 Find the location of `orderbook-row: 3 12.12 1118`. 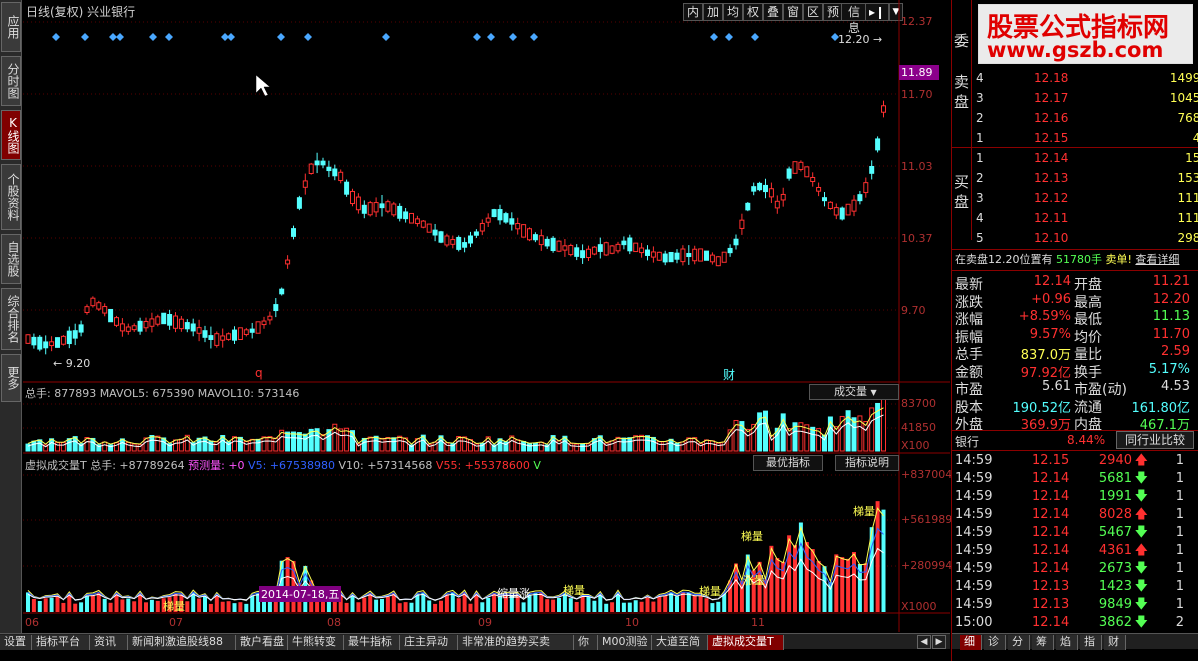

orderbook-row: 3 12.12 1118 is located at coordinates (1086, 198).